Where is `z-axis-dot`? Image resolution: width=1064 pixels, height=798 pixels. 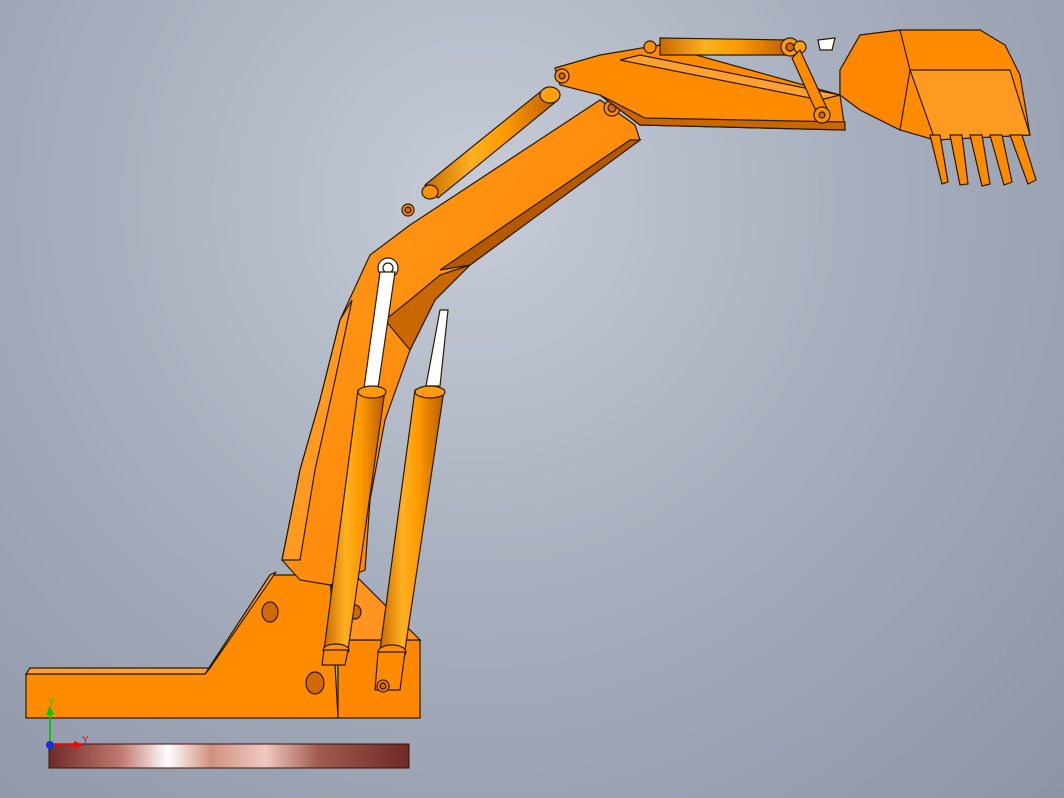
z-axis-dot is located at coordinates (50, 745).